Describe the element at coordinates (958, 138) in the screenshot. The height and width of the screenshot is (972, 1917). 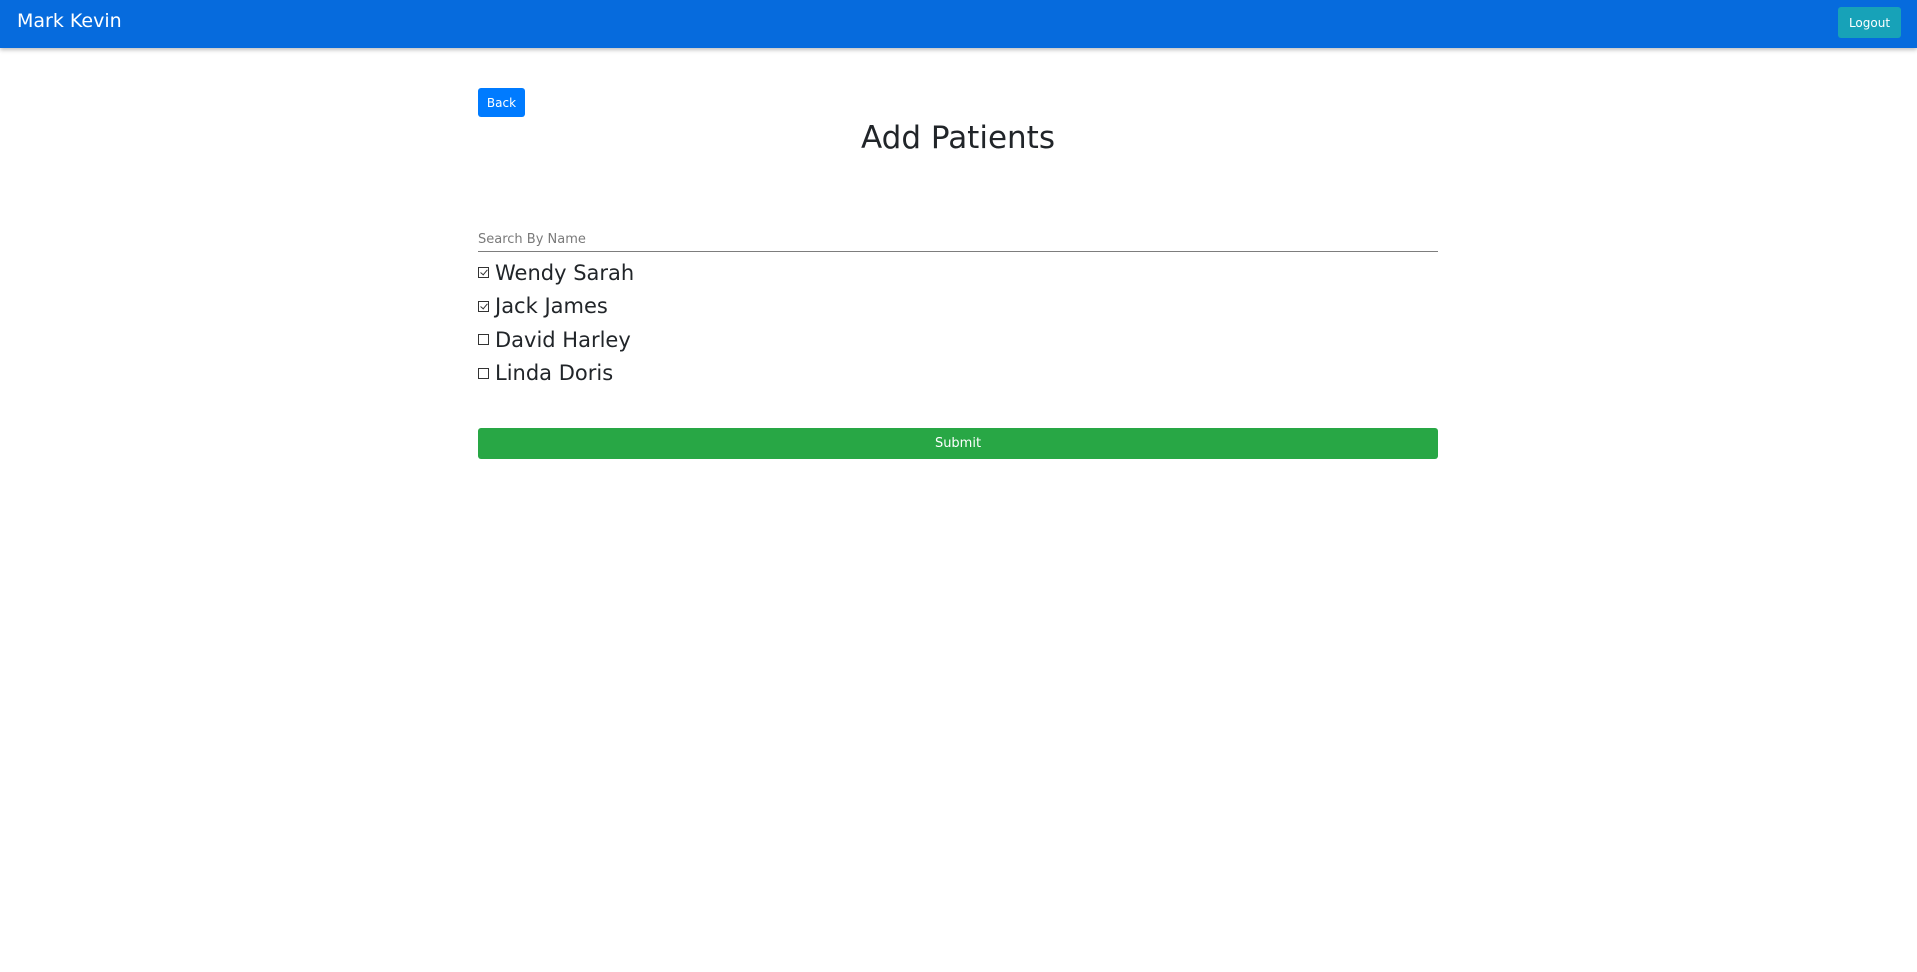
I see `page-title: Add Patients` at that location.